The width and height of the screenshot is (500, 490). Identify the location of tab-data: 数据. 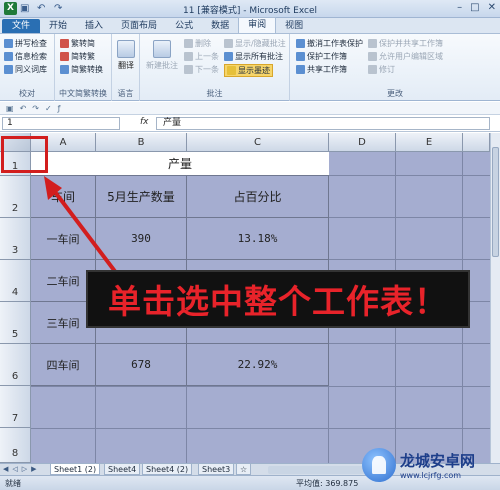
(220, 26).